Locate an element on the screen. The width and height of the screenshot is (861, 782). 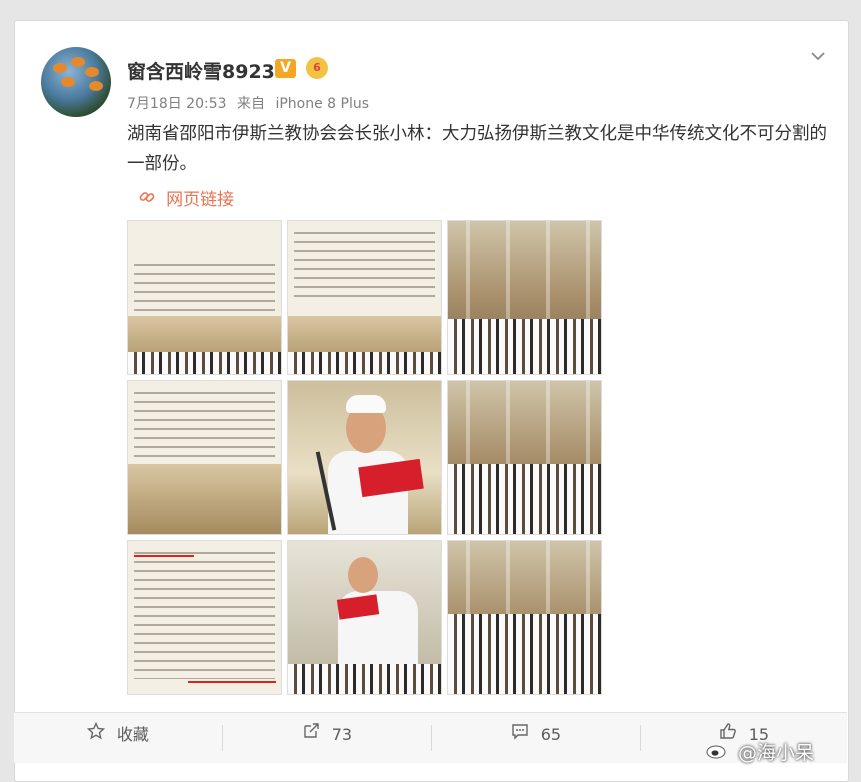
chevron-down-icon is located at coordinates (818, 56).